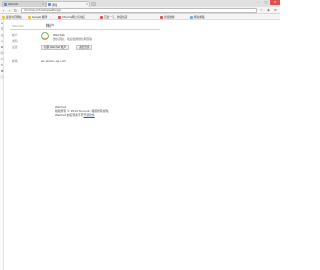 The image size is (320, 270). I want to click on info-icon: ⓘ, so click(2, 77).